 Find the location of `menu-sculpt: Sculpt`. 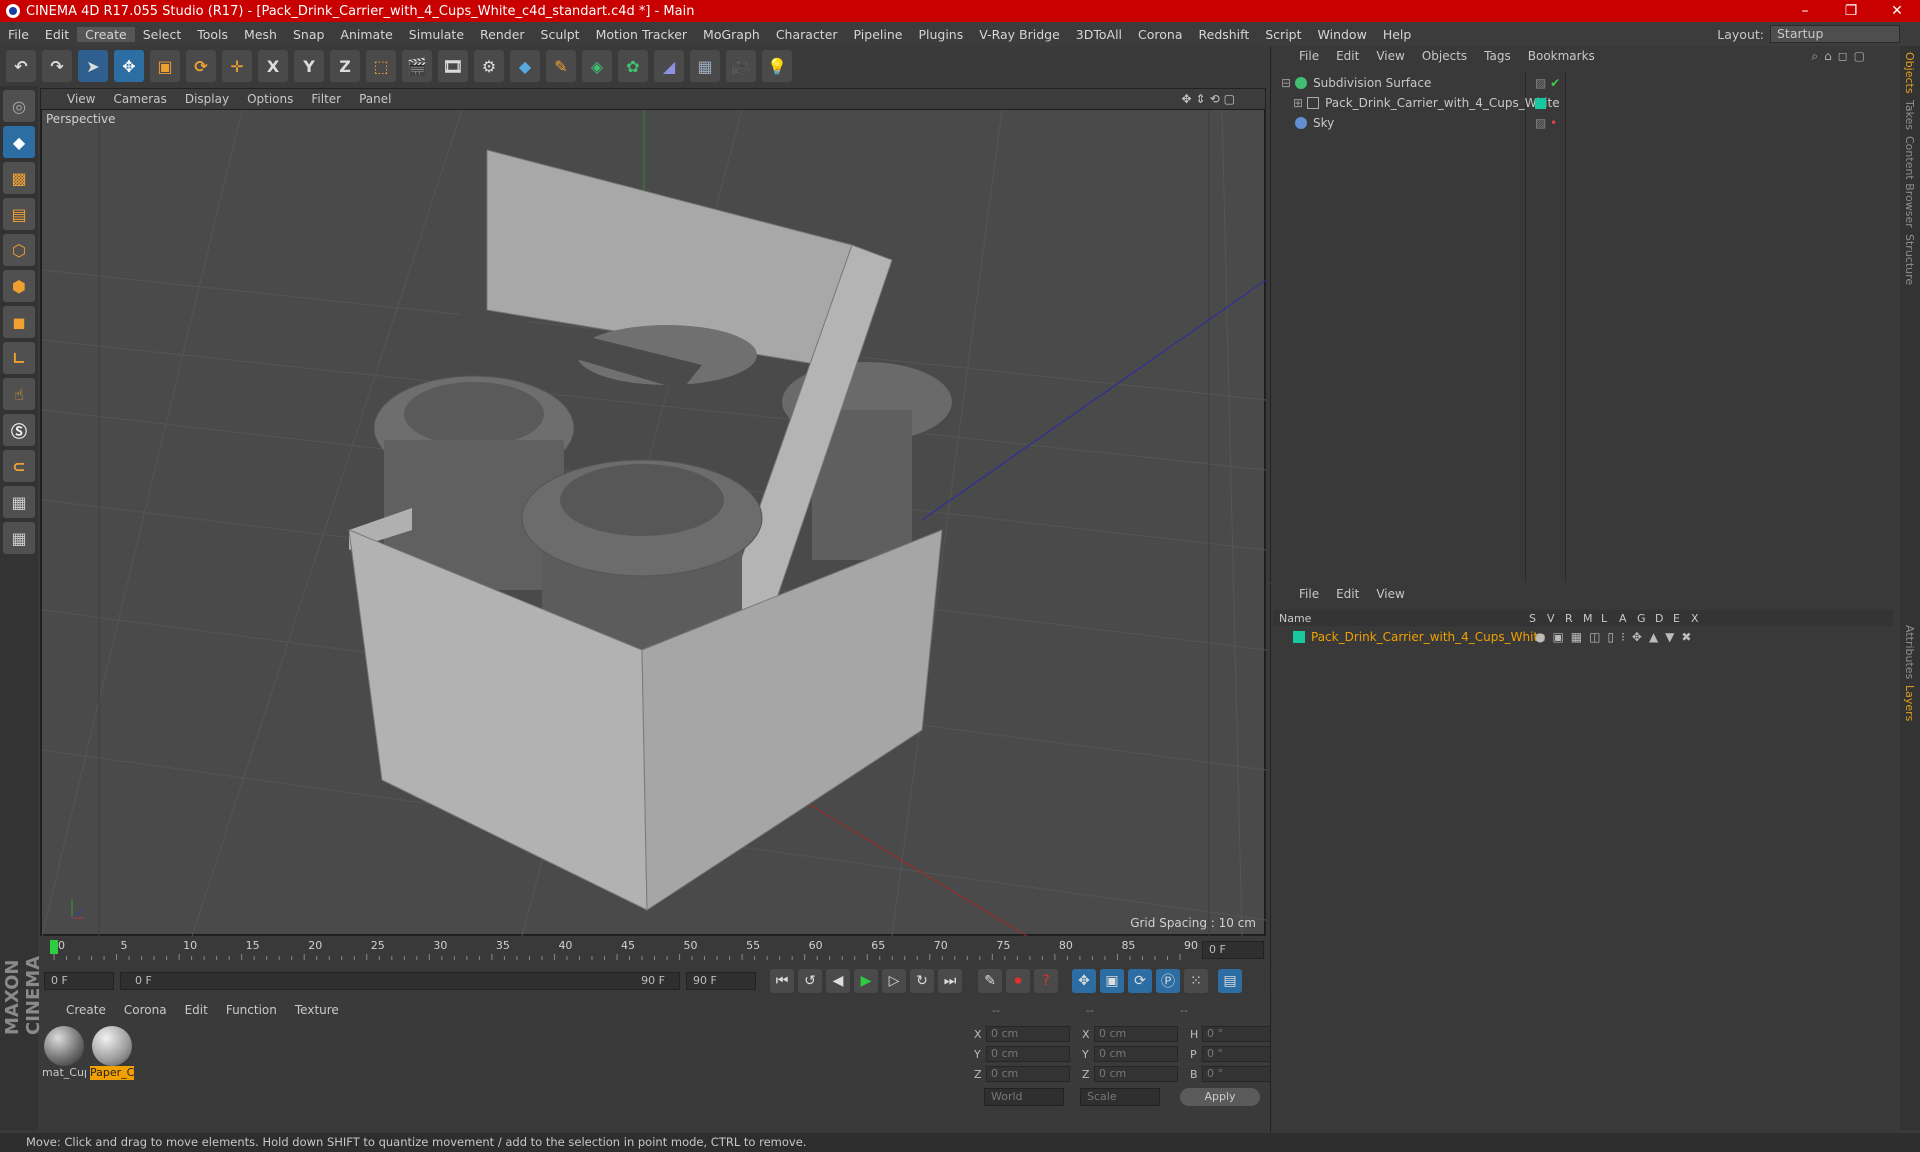

menu-sculpt: Sculpt is located at coordinates (560, 34).